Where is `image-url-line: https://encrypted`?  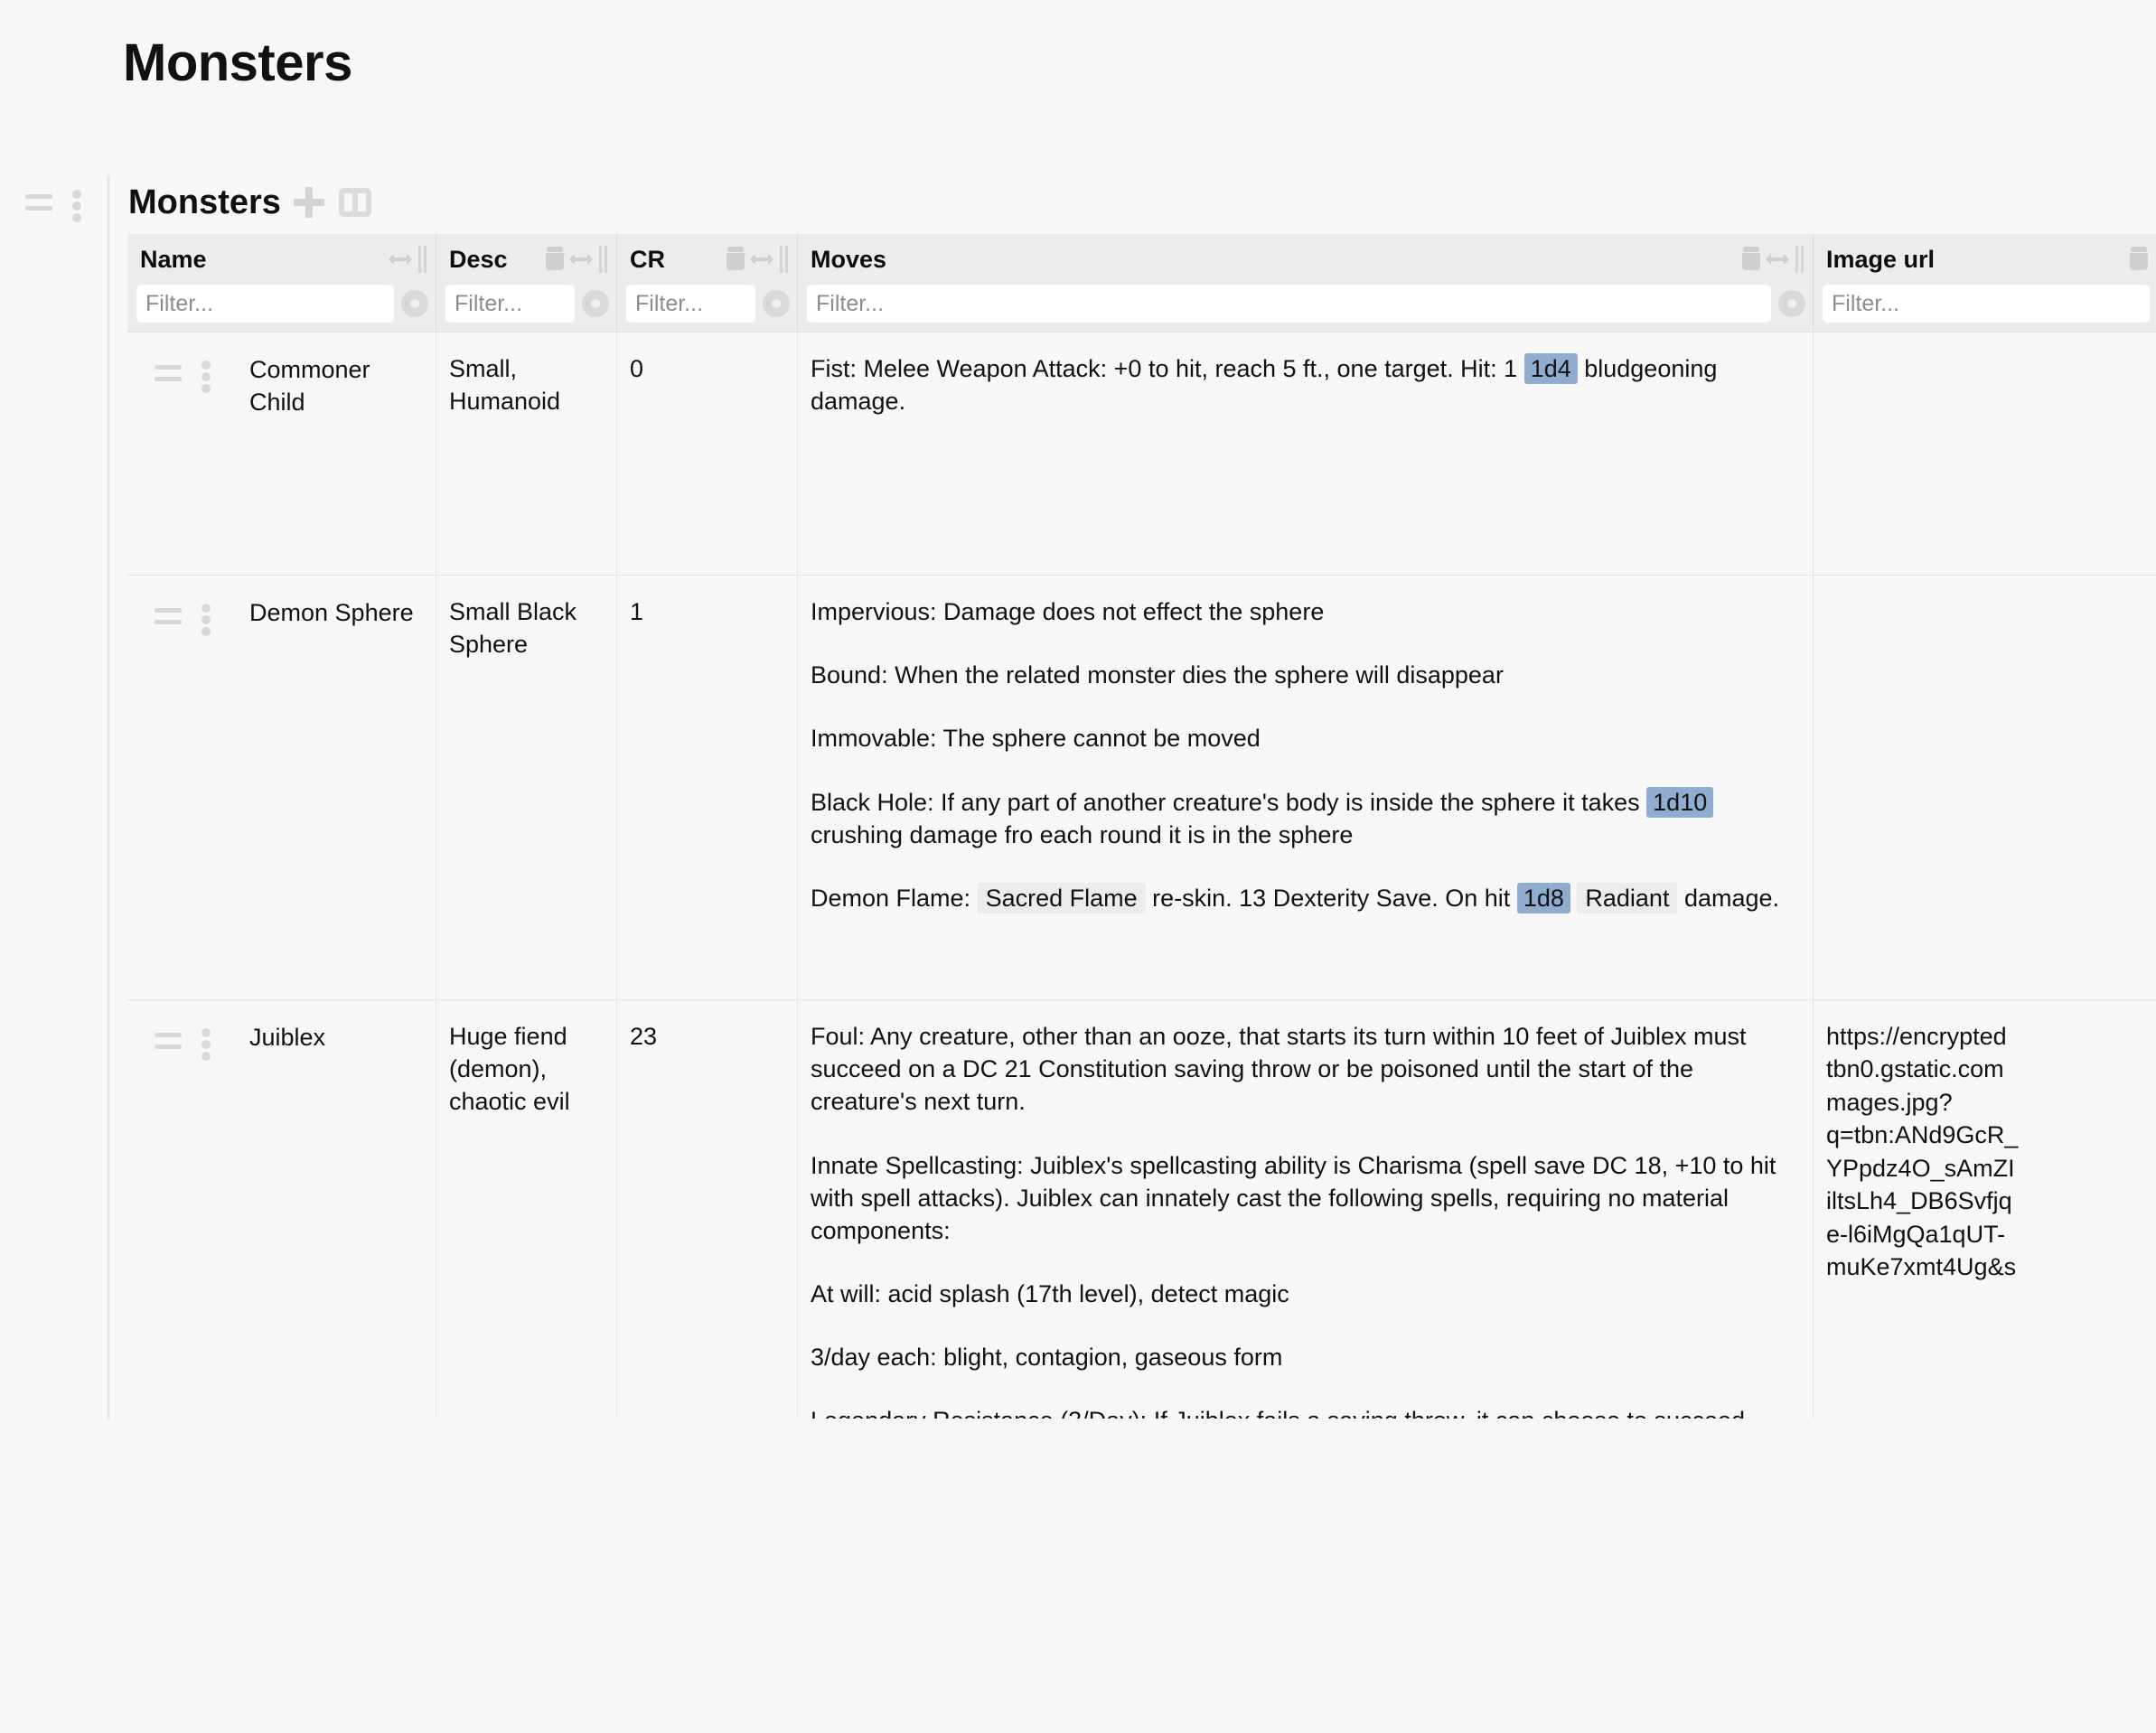 image-url-line: https://encrypted is located at coordinates (1917, 1036).